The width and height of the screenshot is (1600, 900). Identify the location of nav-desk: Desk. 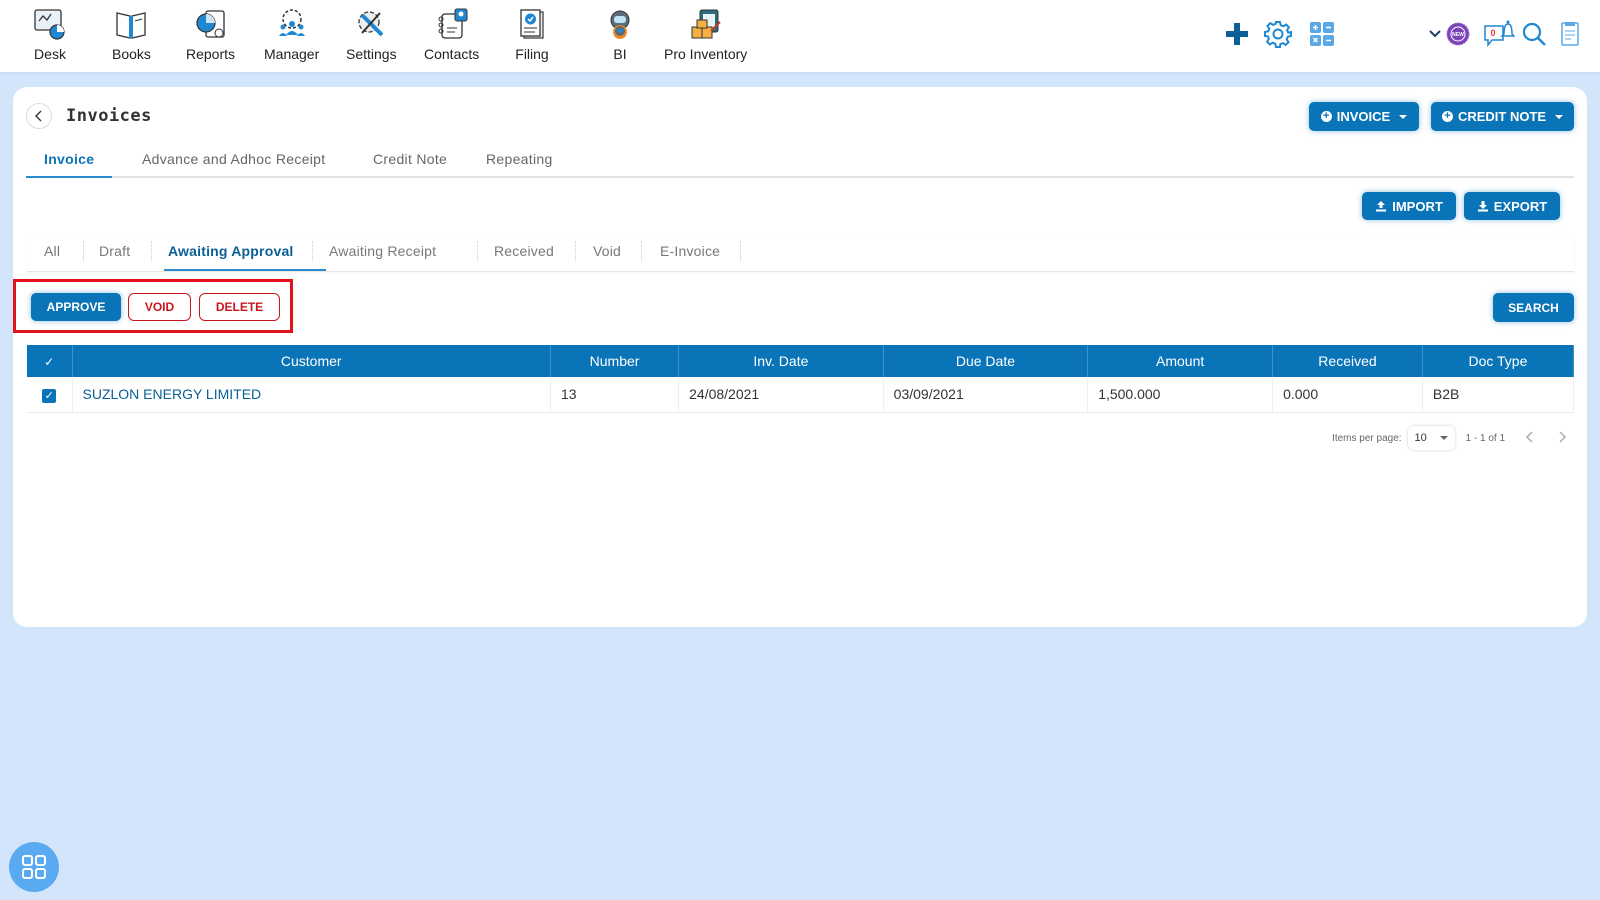
(50, 34).